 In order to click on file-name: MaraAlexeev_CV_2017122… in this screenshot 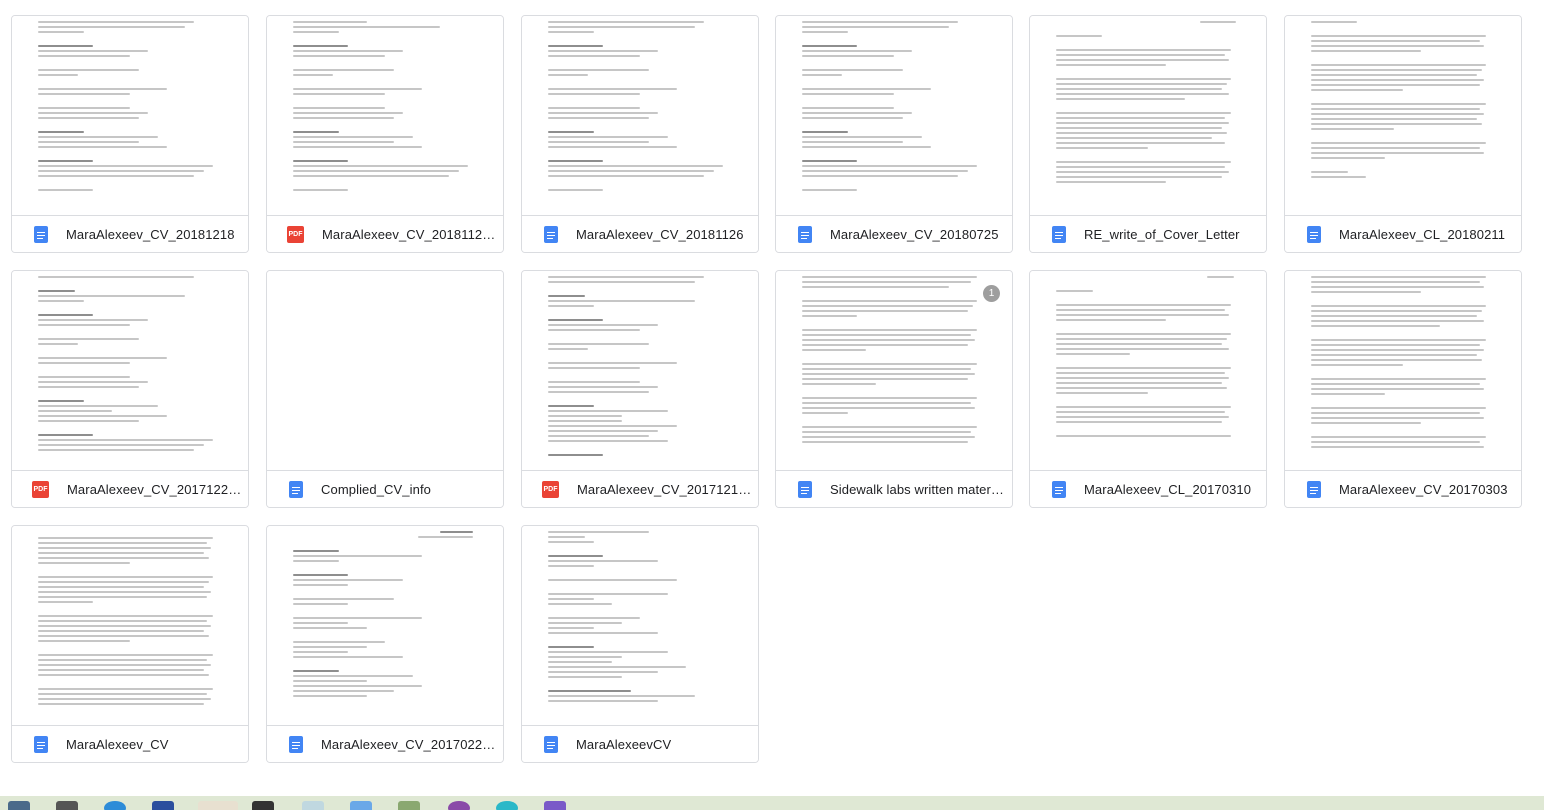, I will do `click(154, 489)`.